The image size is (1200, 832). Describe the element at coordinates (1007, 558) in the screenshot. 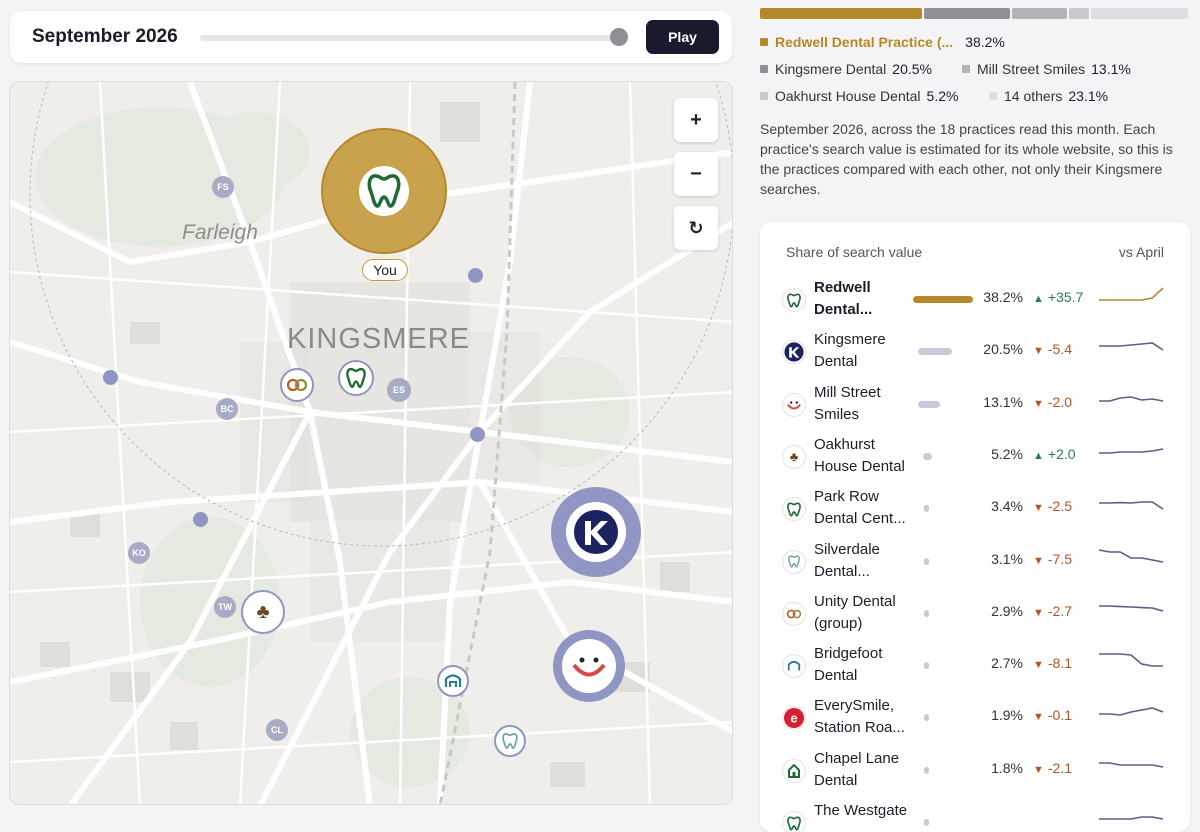

I see `share-pct: 3.1%` at that location.